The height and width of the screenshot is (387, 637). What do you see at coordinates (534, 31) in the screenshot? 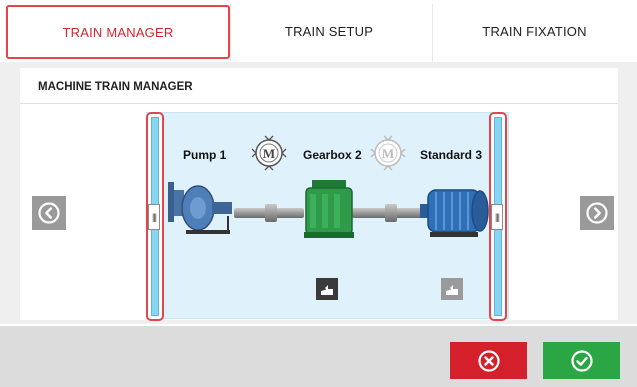
I see `tab-train-fixation: TRAIN FIXATION` at bounding box center [534, 31].